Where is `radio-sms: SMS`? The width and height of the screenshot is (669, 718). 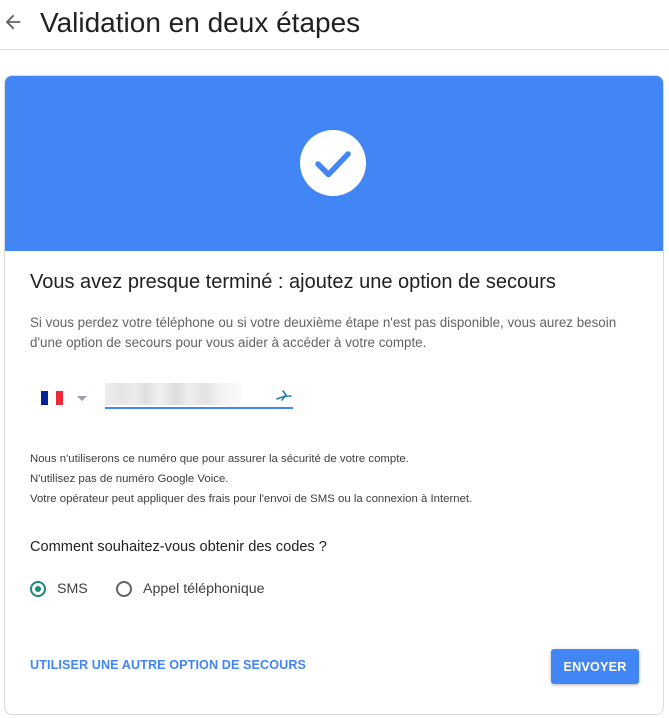
radio-sms: SMS is located at coordinates (59, 589).